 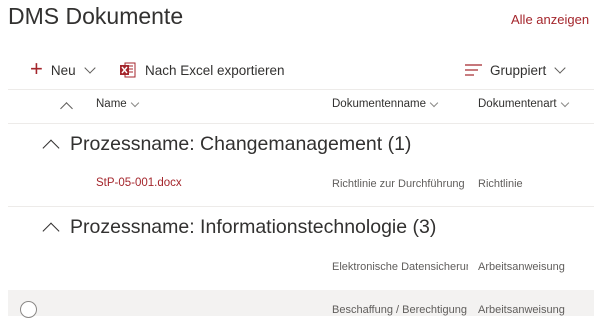 I want to click on plus-icon: +, so click(x=36, y=68).